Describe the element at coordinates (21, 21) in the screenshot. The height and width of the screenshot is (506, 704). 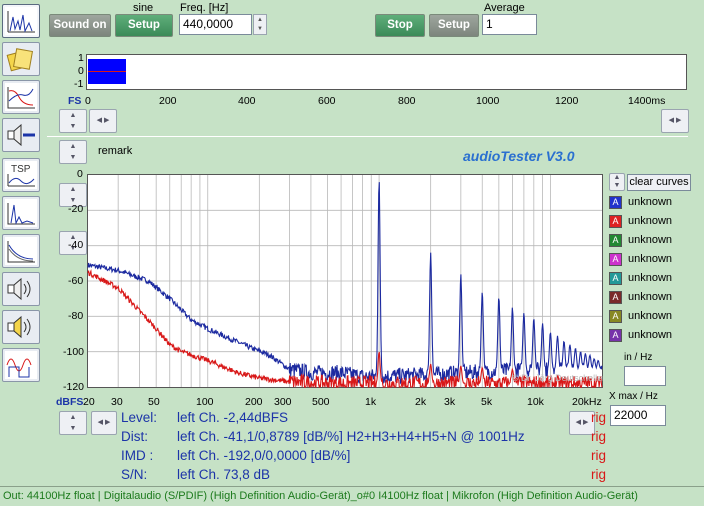
I see `spectrum-view-button` at that location.